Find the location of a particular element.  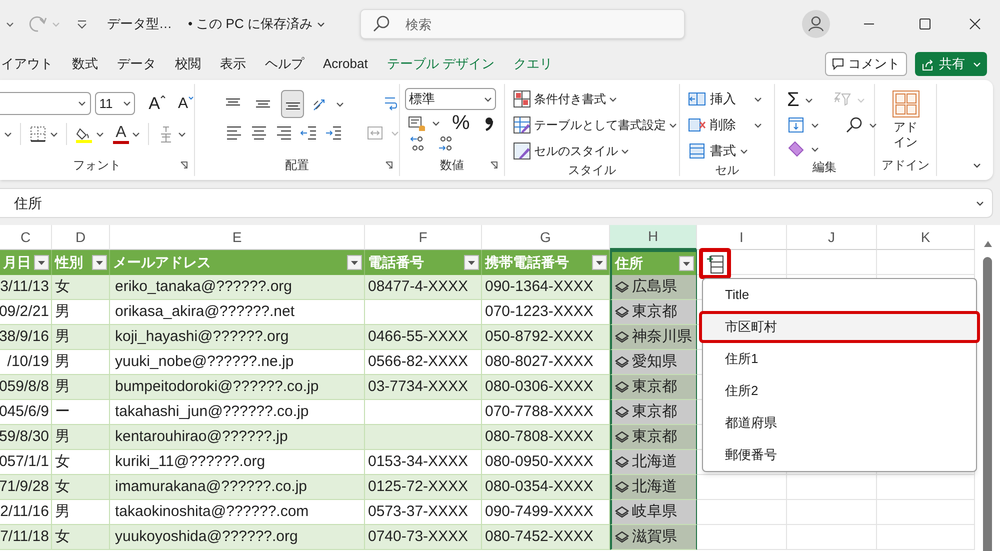

close-icon is located at coordinates (975, 24).